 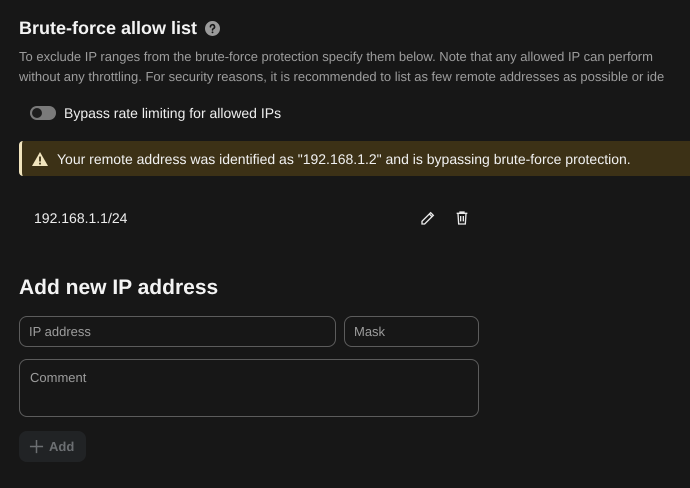 What do you see at coordinates (249, 388) in the screenshot?
I see `comment-field: Comment` at bounding box center [249, 388].